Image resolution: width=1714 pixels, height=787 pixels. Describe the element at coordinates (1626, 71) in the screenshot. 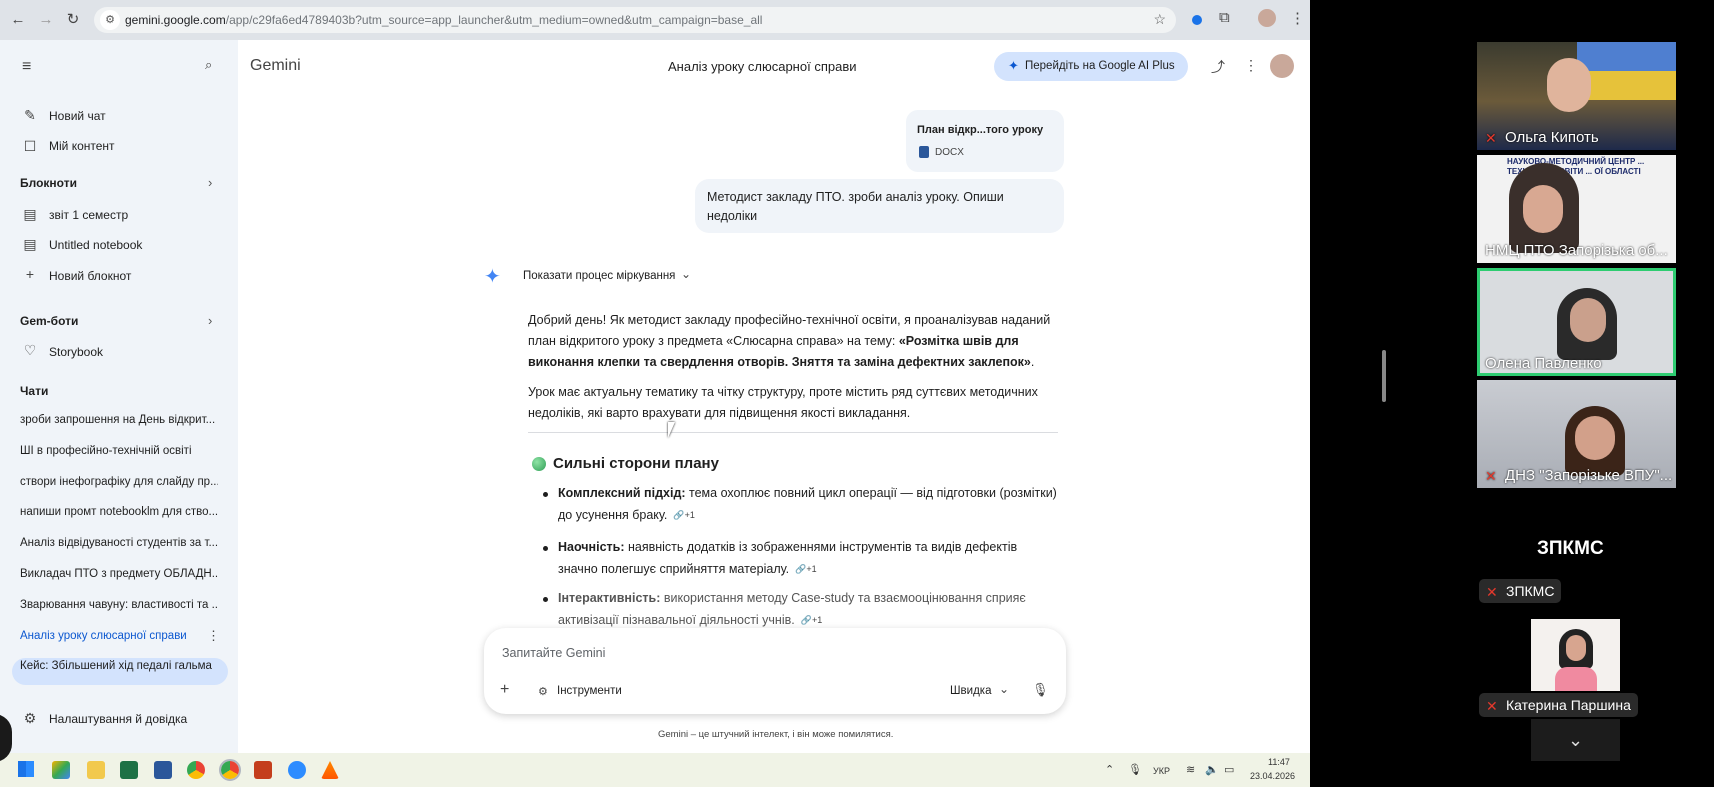

I see `flag-background` at that location.